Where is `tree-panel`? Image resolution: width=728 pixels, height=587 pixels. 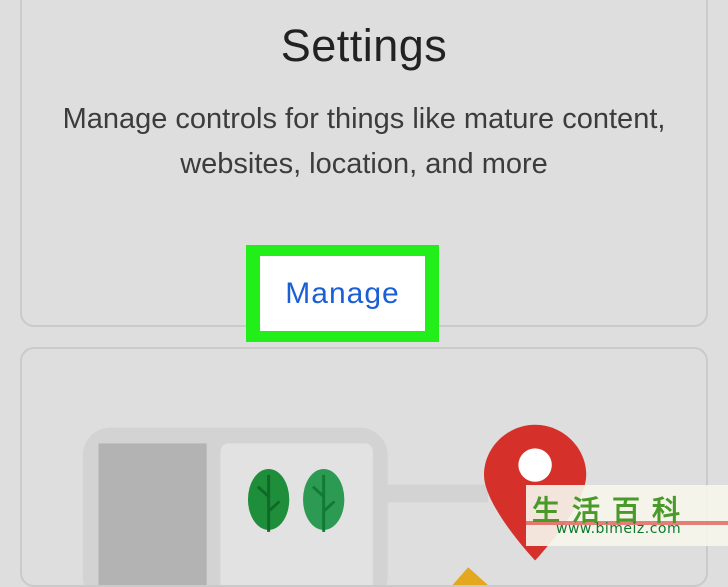
tree-panel is located at coordinates (296, 514).